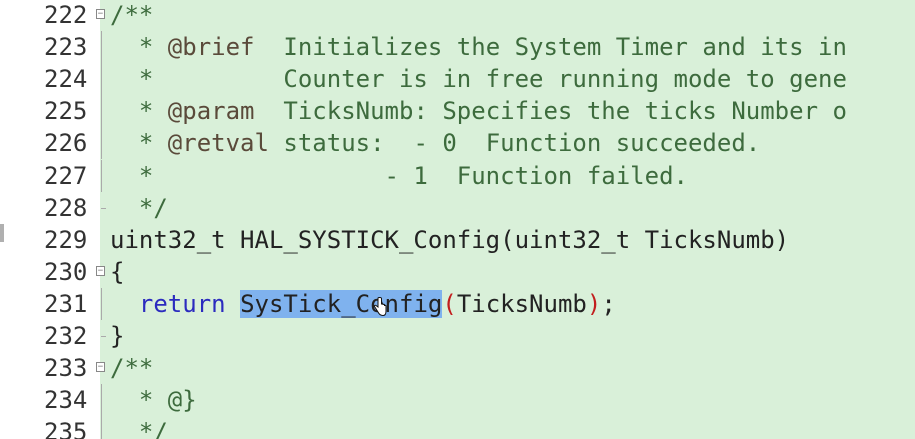 The image size is (915, 439). What do you see at coordinates (550, 47) in the screenshot?
I see `code-token: Initializes the System Timer and its in` at bounding box center [550, 47].